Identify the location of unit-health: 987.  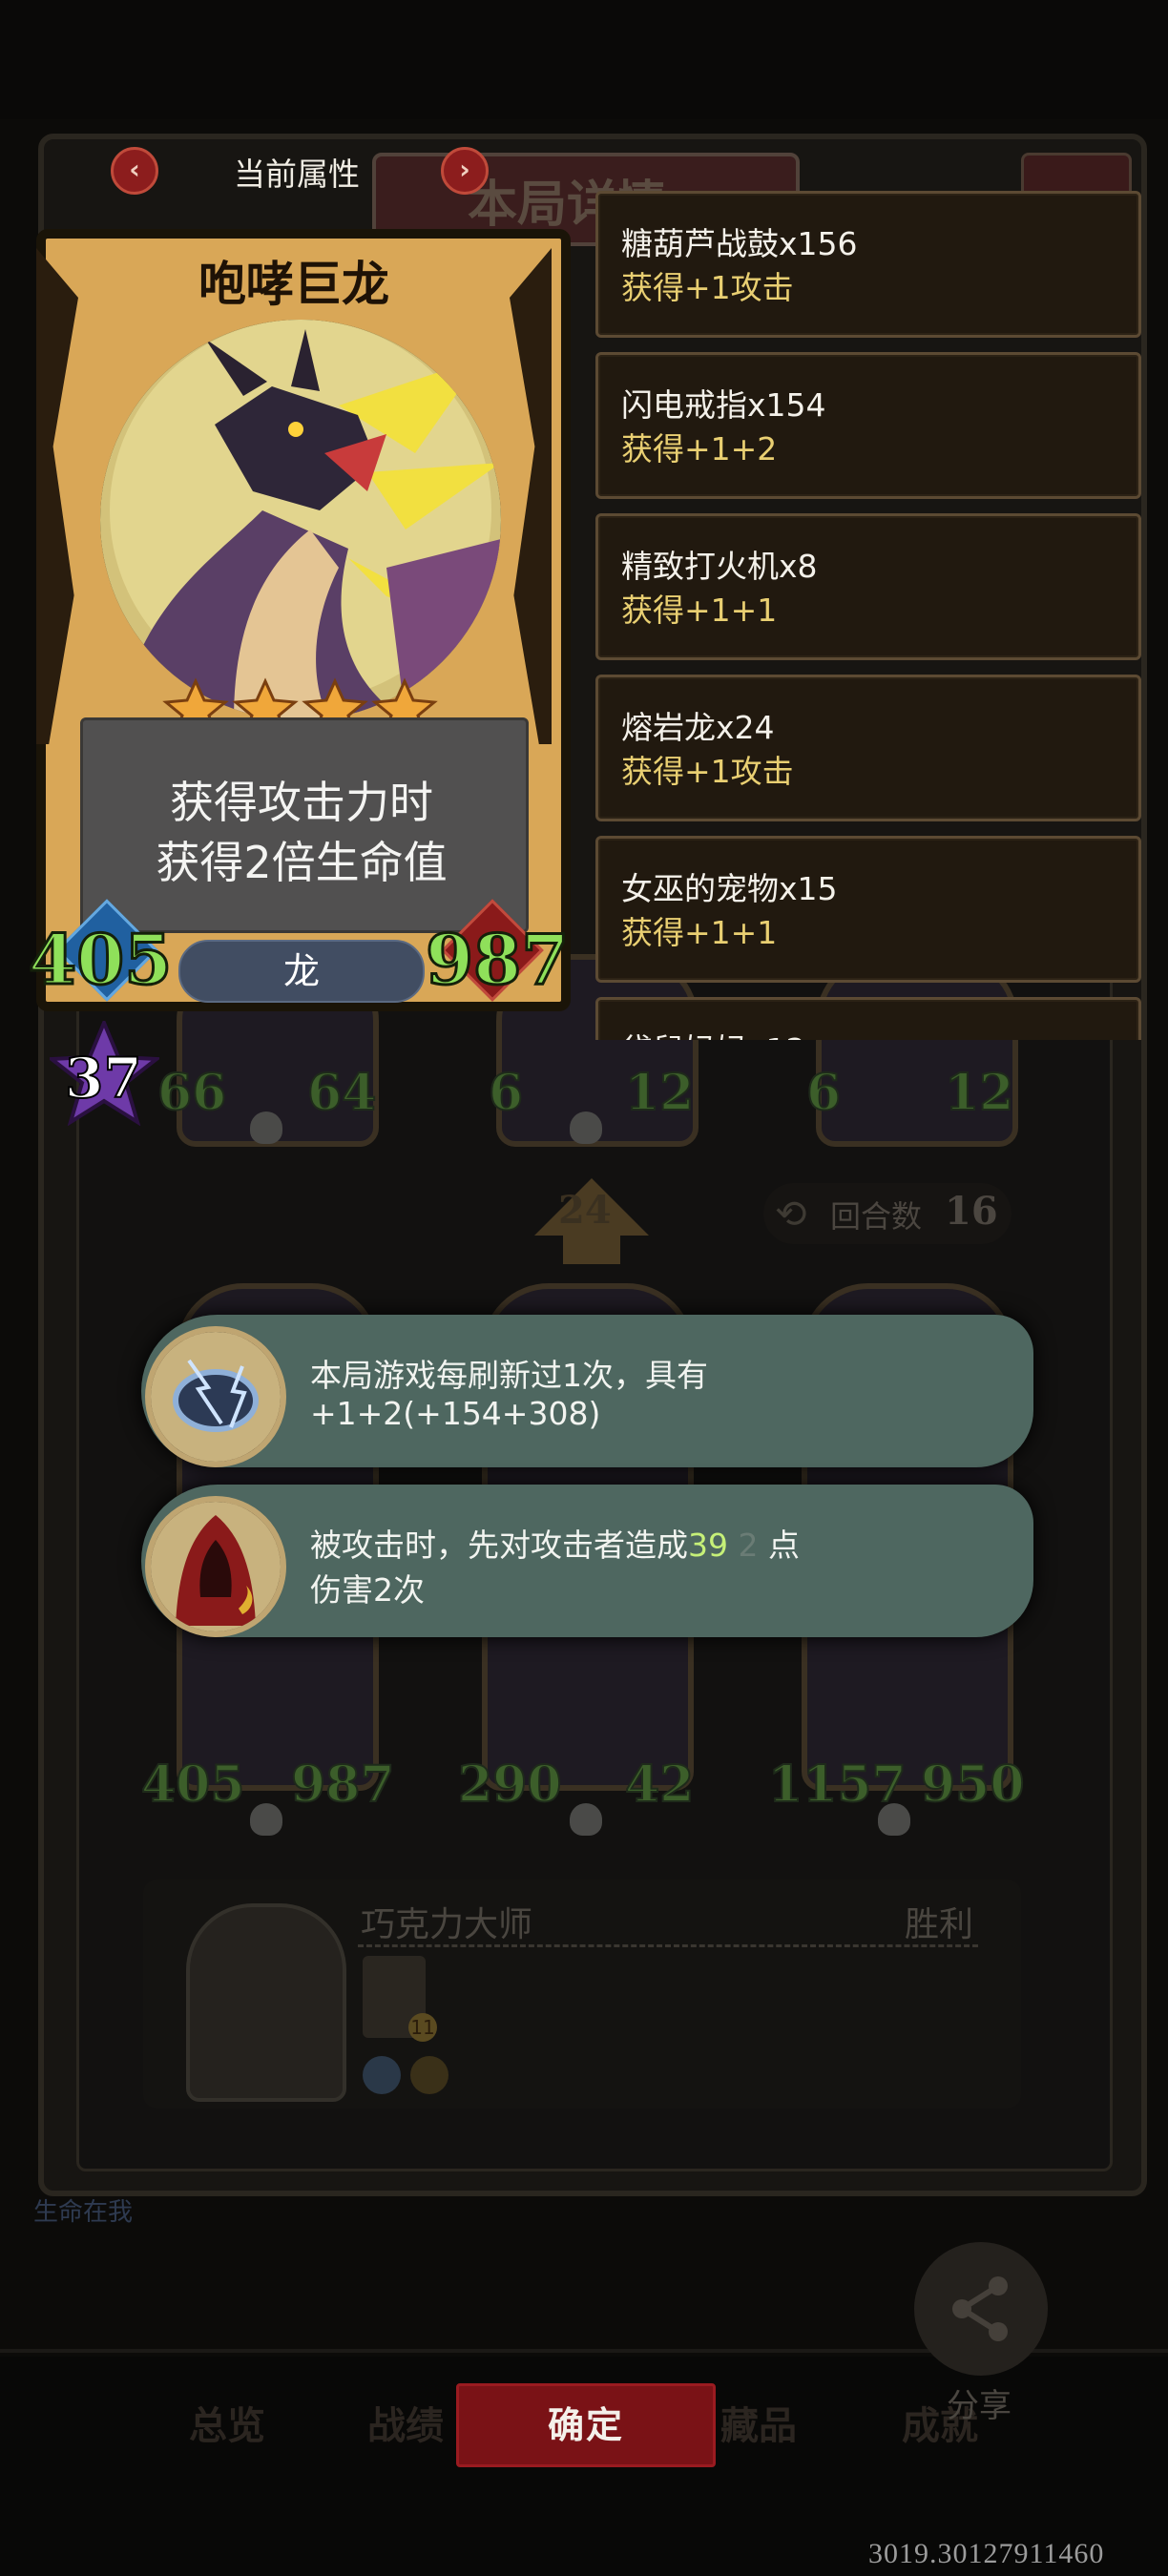
(497, 960).